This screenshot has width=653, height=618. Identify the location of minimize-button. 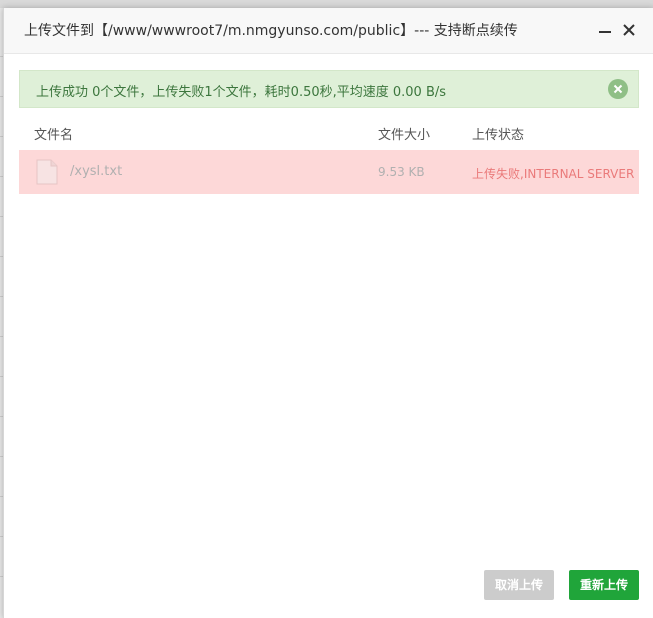
(605, 30).